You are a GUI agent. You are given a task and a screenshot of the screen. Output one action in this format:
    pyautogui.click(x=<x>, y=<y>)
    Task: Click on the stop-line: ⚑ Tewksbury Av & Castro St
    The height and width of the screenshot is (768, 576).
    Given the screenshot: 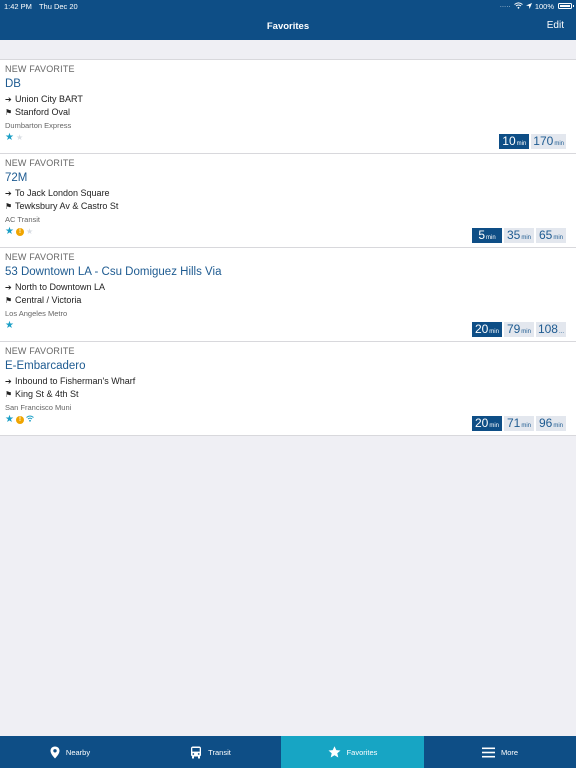 What is the action you would take?
    pyautogui.click(x=288, y=206)
    